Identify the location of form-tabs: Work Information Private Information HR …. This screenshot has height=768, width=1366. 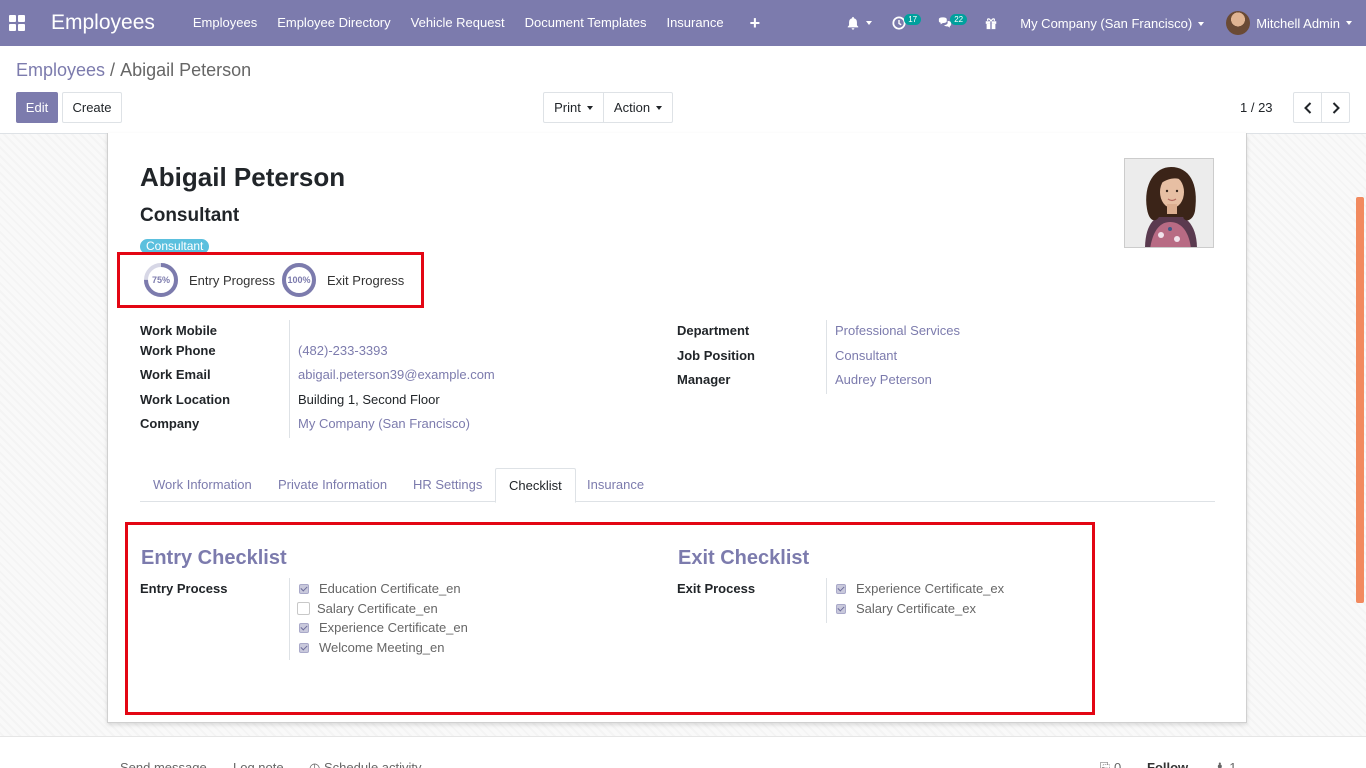
(677, 485).